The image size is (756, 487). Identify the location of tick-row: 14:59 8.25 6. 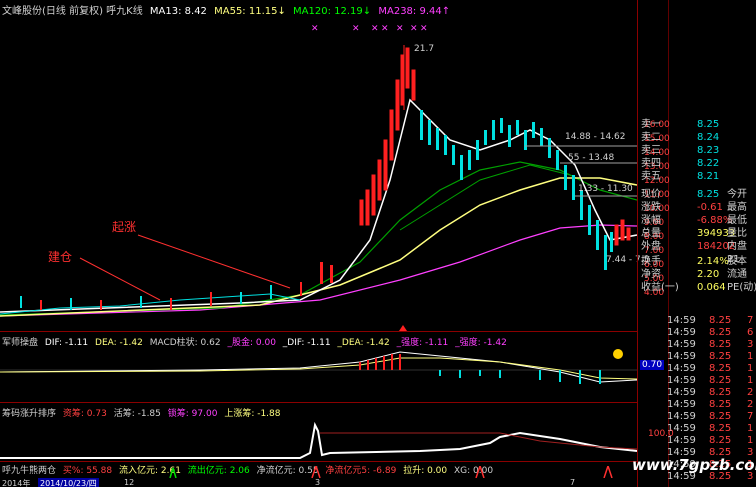
(710, 332).